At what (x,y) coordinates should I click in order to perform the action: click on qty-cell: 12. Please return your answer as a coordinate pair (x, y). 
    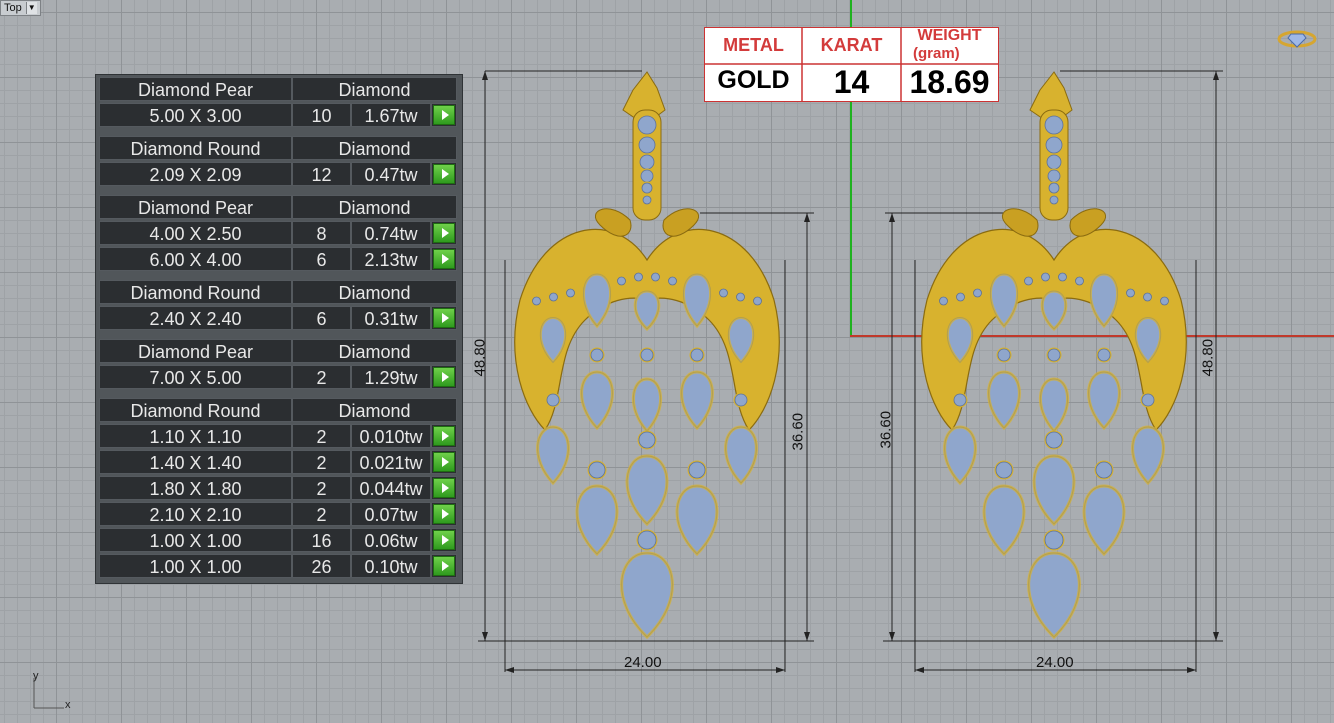
    Looking at the image, I should click on (321, 174).